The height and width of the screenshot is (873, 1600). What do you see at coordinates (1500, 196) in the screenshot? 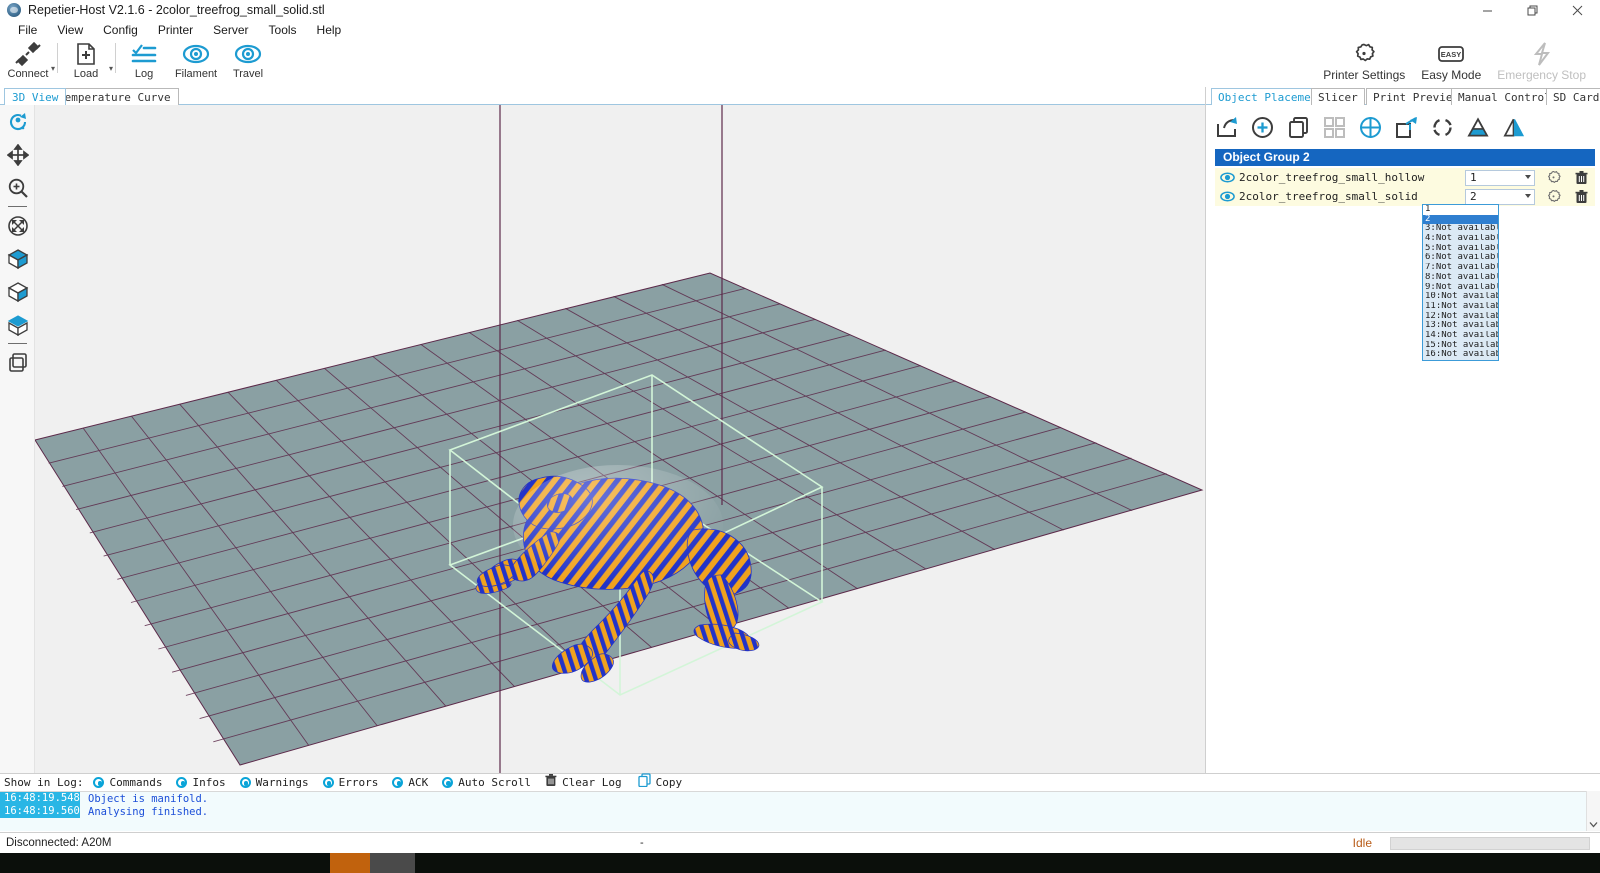
I see `extruder-select-solid: 2` at bounding box center [1500, 196].